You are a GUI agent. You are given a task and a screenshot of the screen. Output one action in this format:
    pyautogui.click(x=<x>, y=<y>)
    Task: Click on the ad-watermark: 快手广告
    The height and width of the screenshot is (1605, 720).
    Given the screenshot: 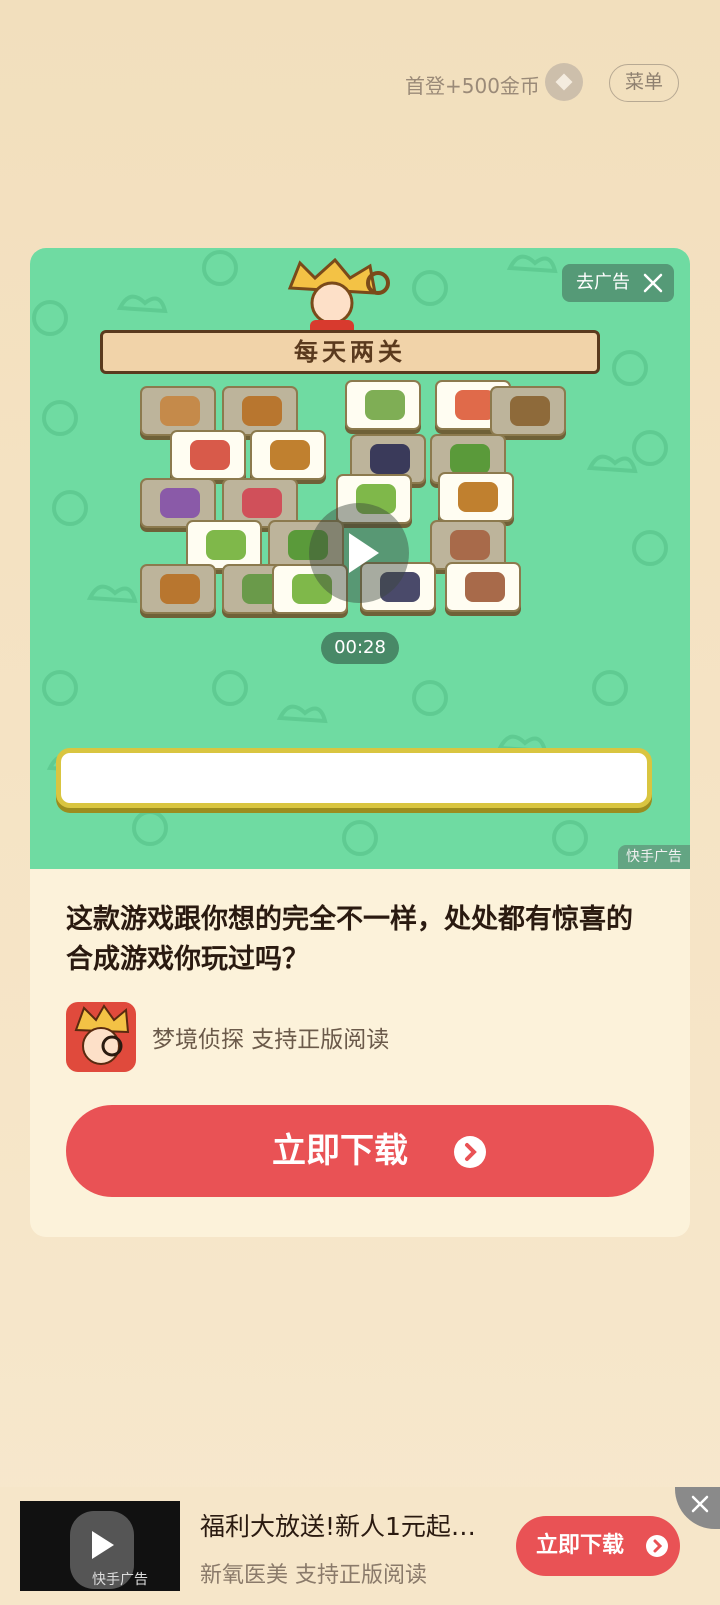 What is the action you would take?
    pyautogui.click(x=654, y=857)
    